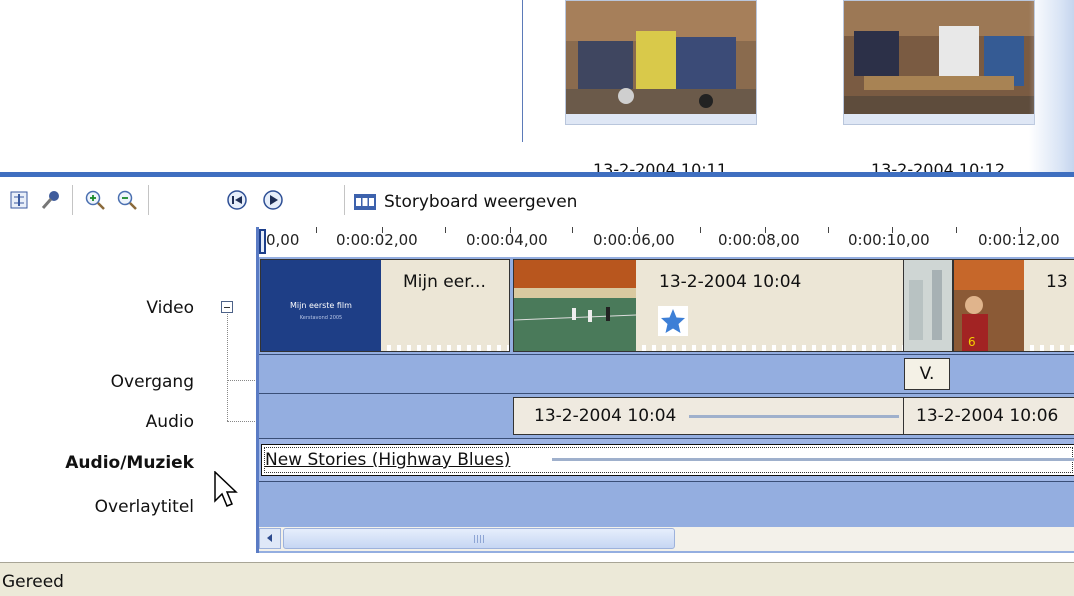 The image size is (1074, 596). What do you see at coordinates (152, 382) in the screenshot?
I see `track-label-transition: Overgang` at bounding box center [152, 382].